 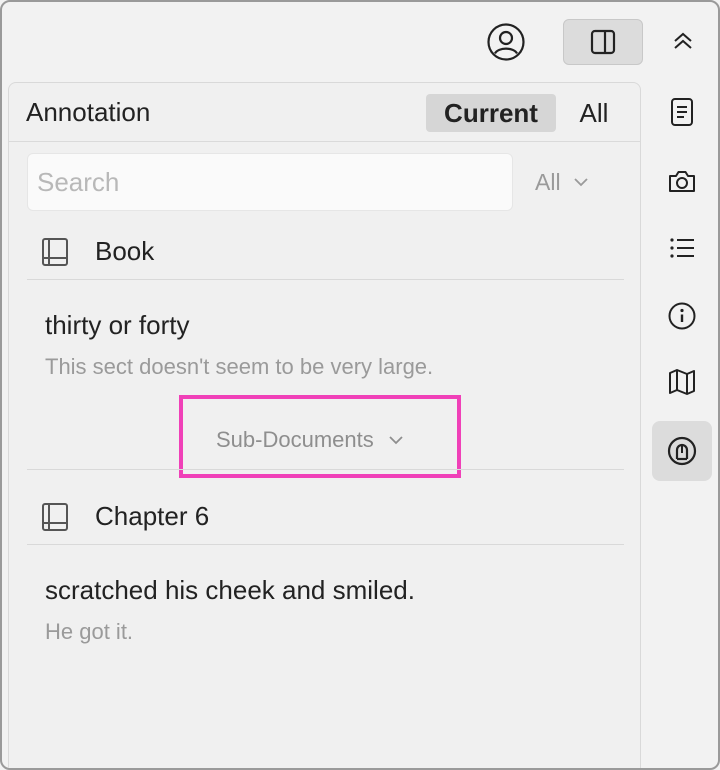 I want to click on tab-all: All, so click(x=594, y=113).